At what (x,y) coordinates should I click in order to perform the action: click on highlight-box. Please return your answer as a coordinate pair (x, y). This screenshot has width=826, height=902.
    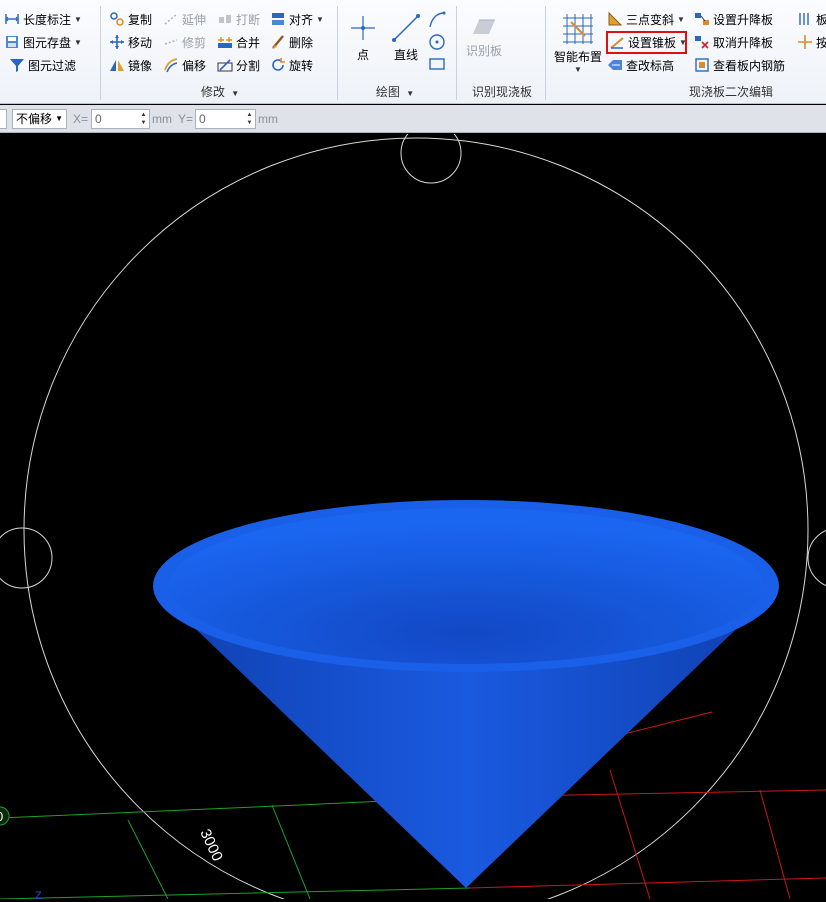
    Looking at the image, I should click on (646, 42).